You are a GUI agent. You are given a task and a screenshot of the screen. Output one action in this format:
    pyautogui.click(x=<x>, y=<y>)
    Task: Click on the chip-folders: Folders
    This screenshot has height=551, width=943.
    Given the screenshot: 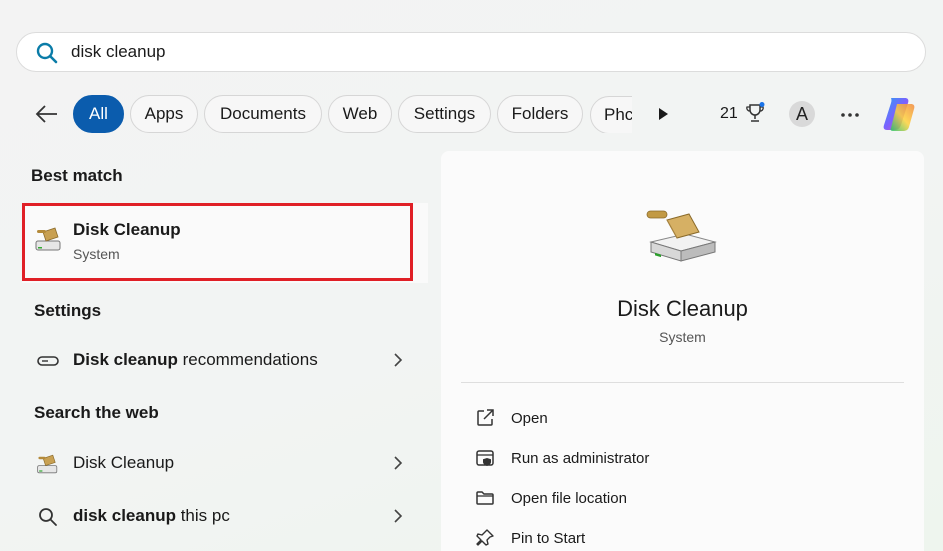 What is the action you would take?
    pyautogui.click(x=540, y=114)
    